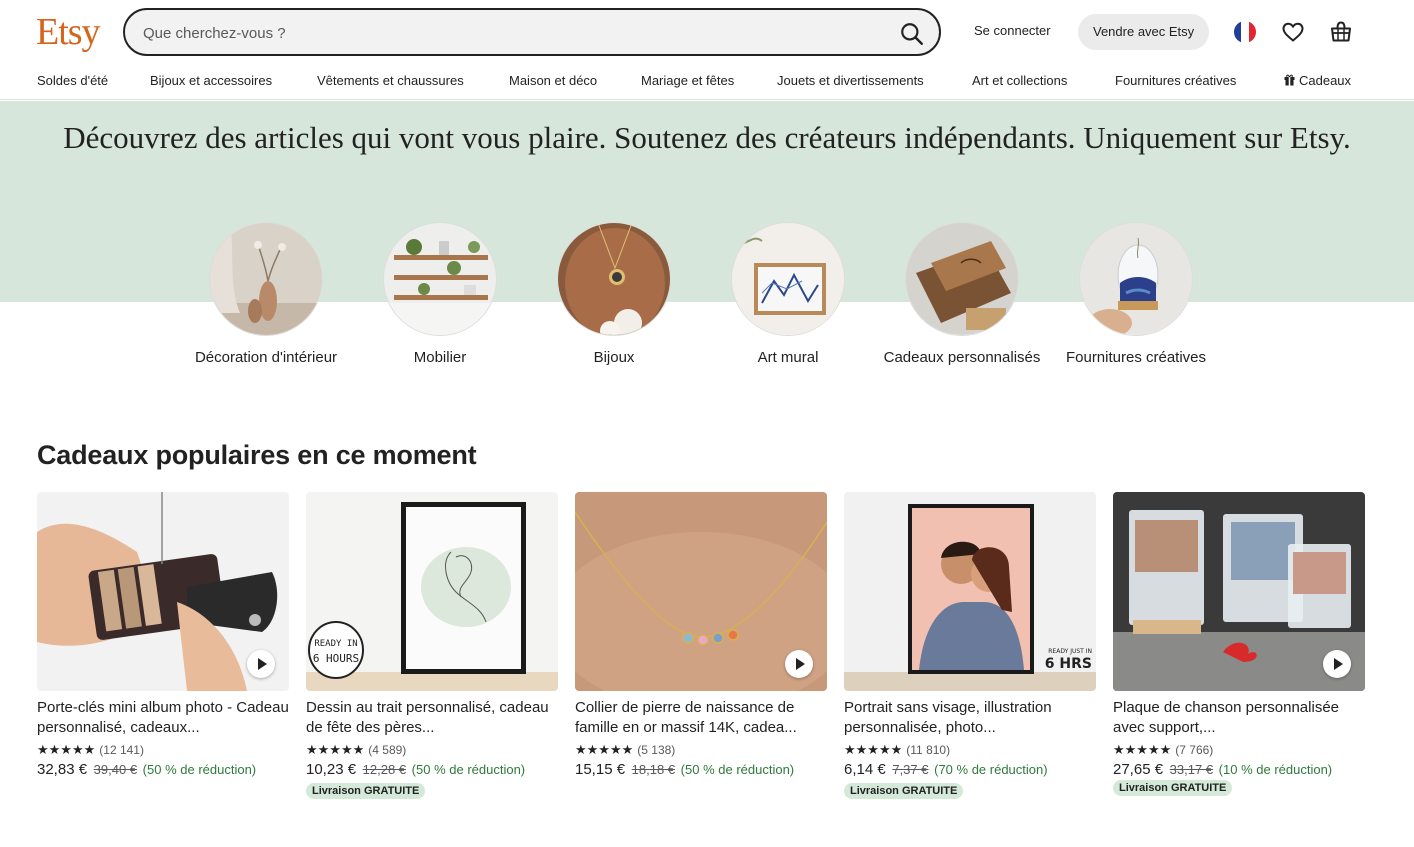 This screenshot has width=1414, height=847. Describe the element at coordinates (335, 644) in the screenshot. I see `ready-in-text: READY IN` at that location.